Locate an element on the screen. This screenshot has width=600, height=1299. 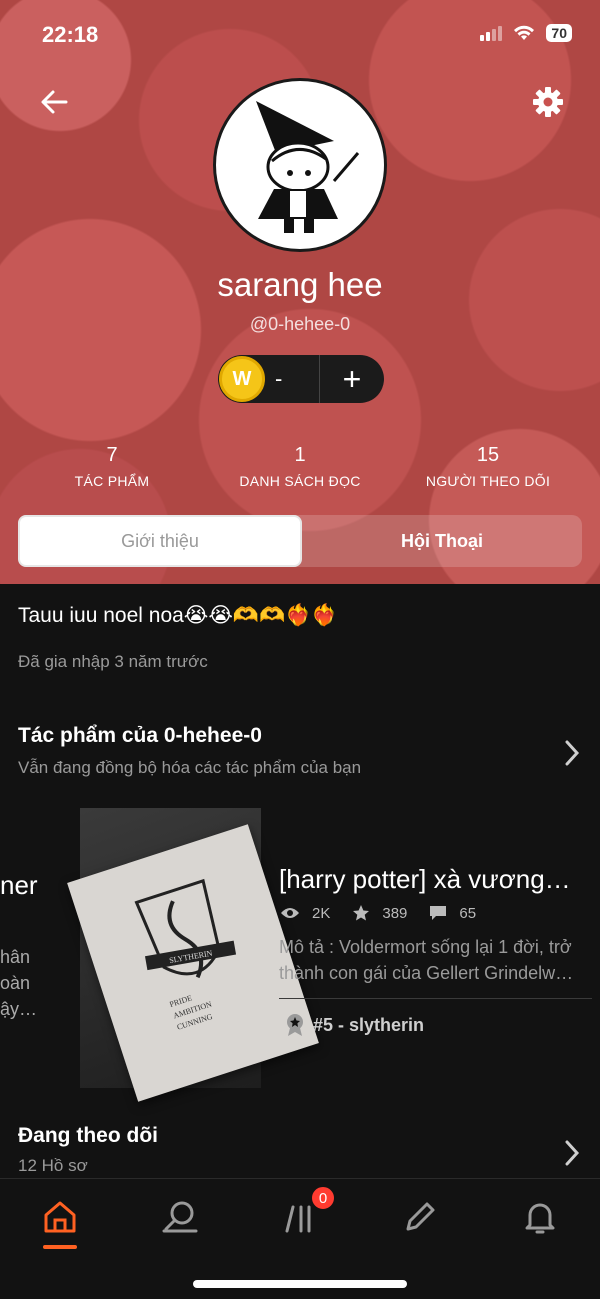
stat-reading-lists-label: DANH SÁCH ĐỌC is located at coordinates (300, 481).